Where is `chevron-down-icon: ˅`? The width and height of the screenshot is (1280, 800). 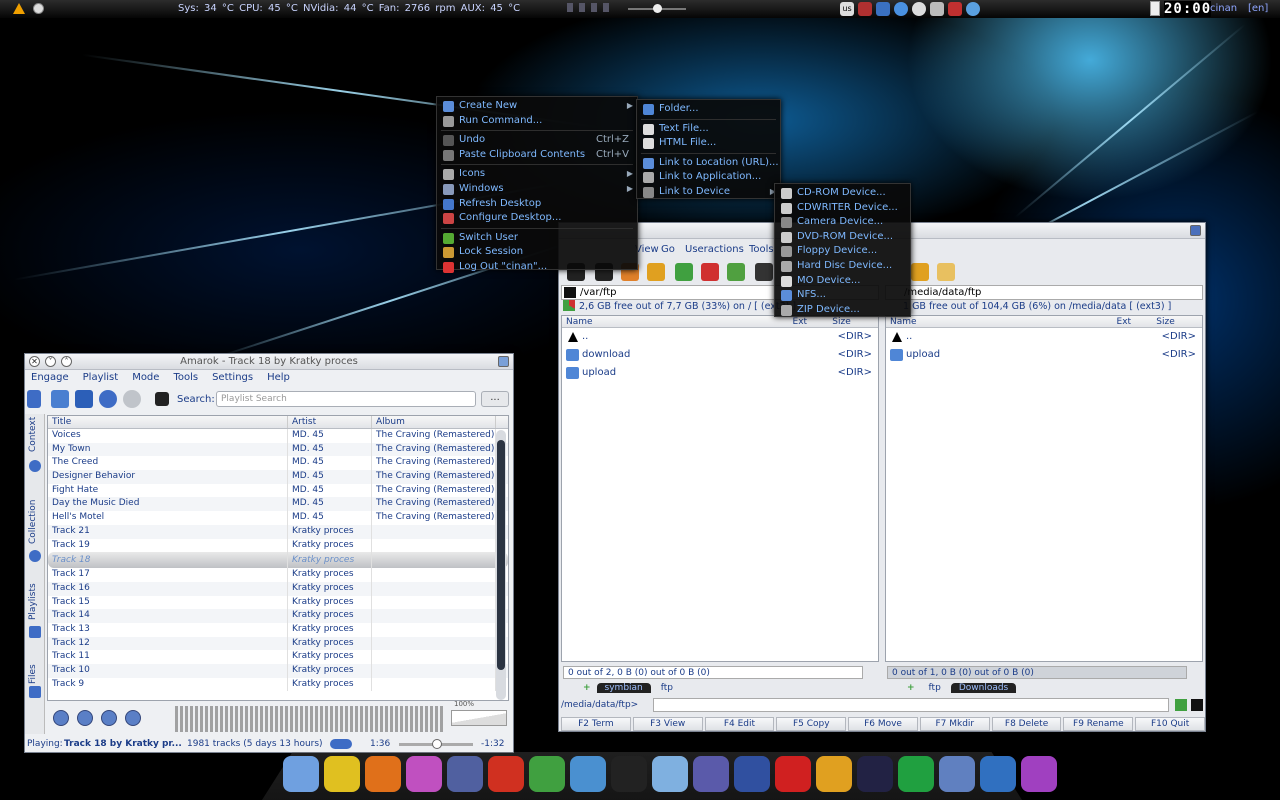 chevron-down-icon: ˅ is located at coordinates (50, 361).